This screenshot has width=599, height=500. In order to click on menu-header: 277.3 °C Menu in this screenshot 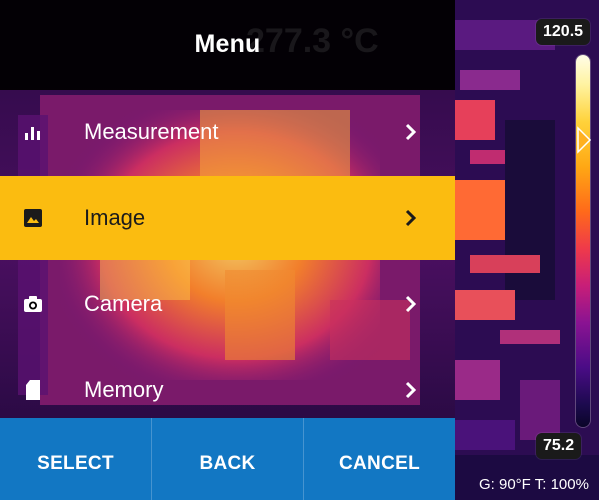, I will do `click(227, 45)`.